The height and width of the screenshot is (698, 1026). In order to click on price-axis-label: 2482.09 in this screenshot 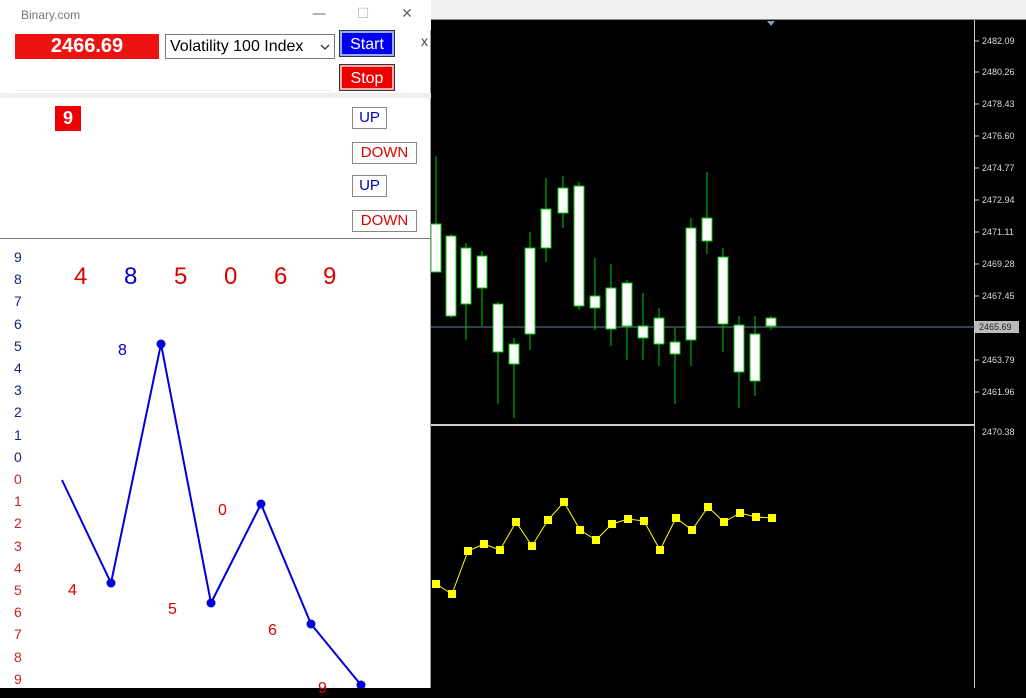, I will do `click(998, 41)`.